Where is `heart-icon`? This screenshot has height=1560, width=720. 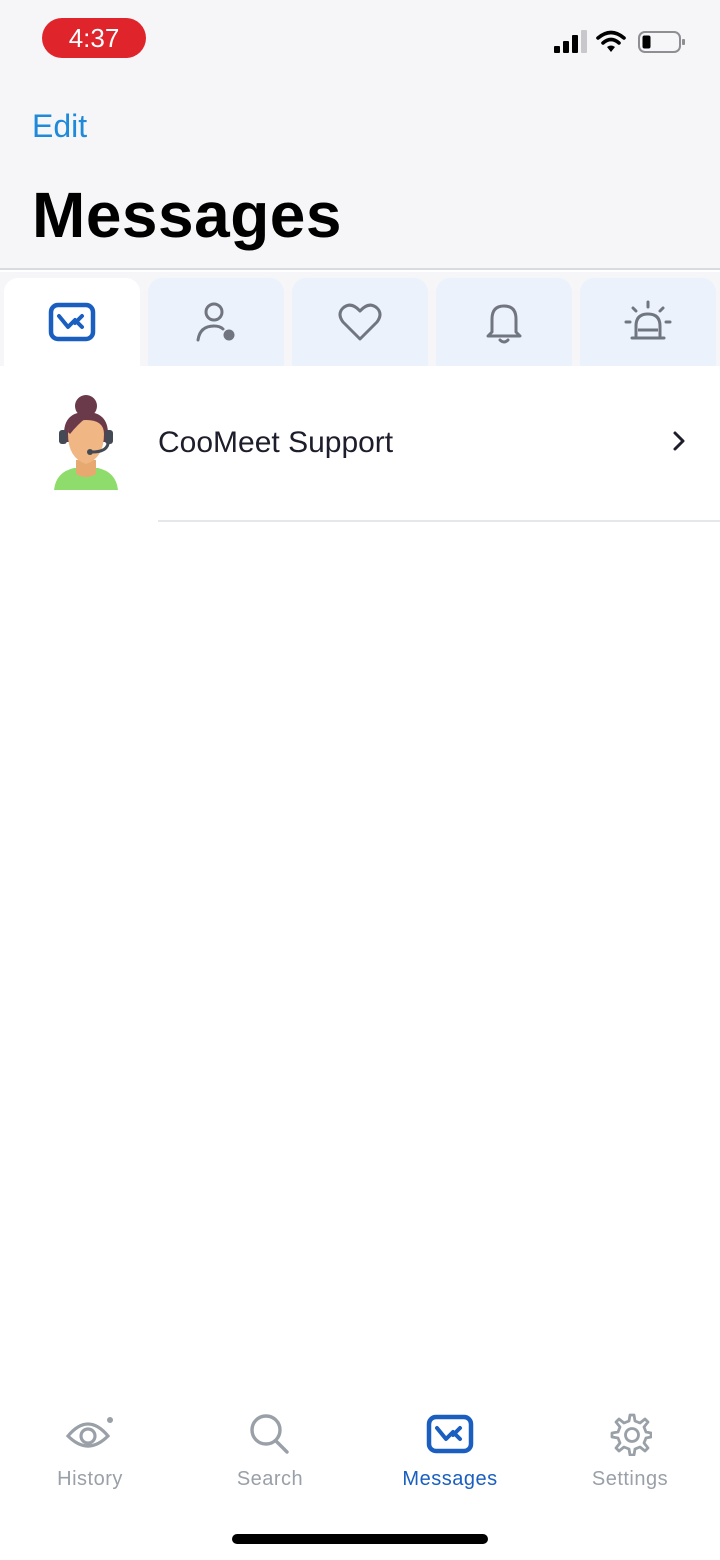 heart-icon is located at coordinates (360, 322).